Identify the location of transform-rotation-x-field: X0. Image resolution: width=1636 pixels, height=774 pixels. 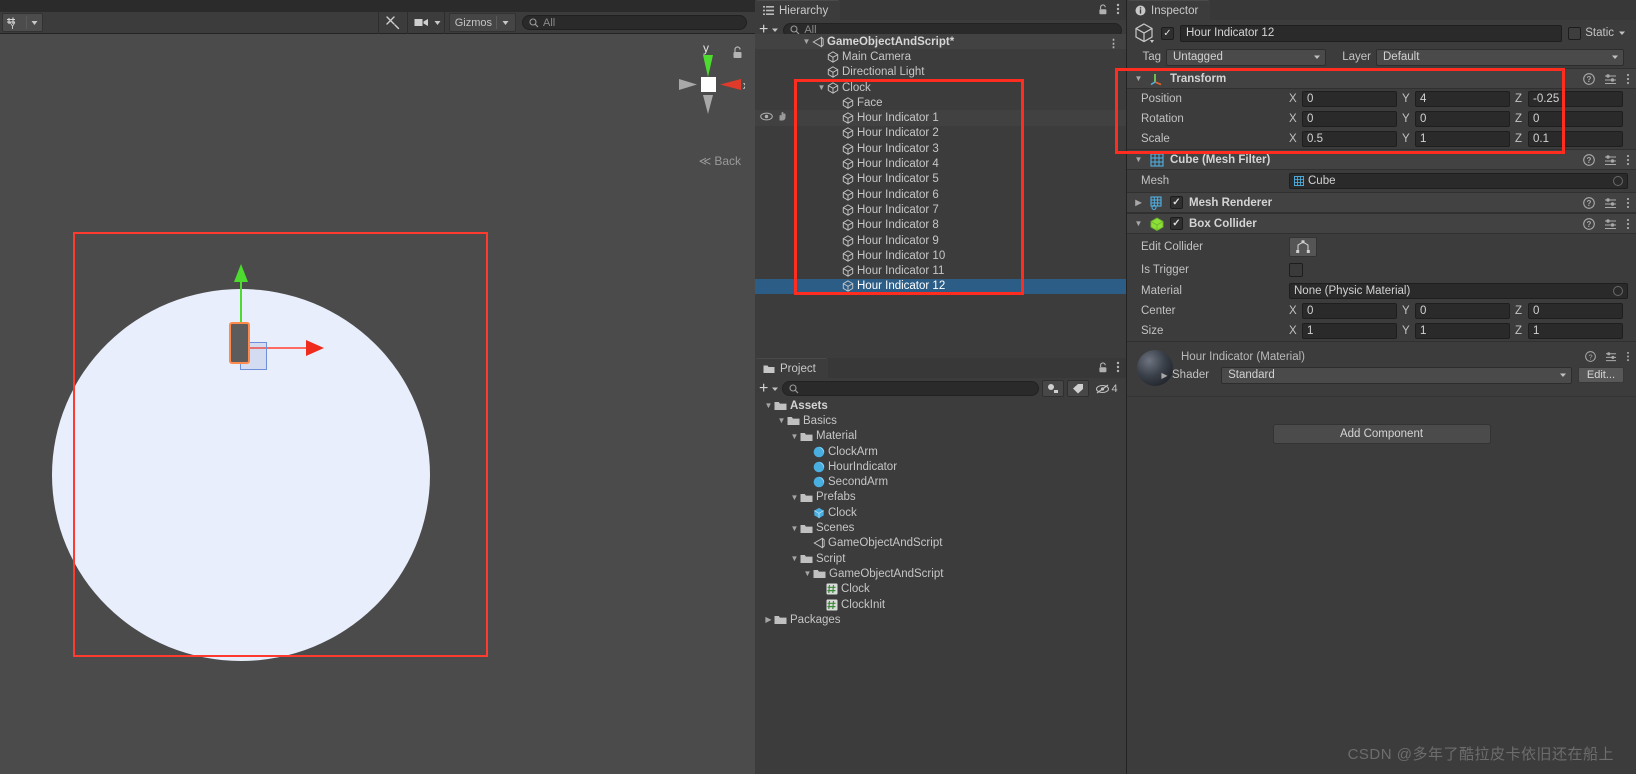
(1345, 119).